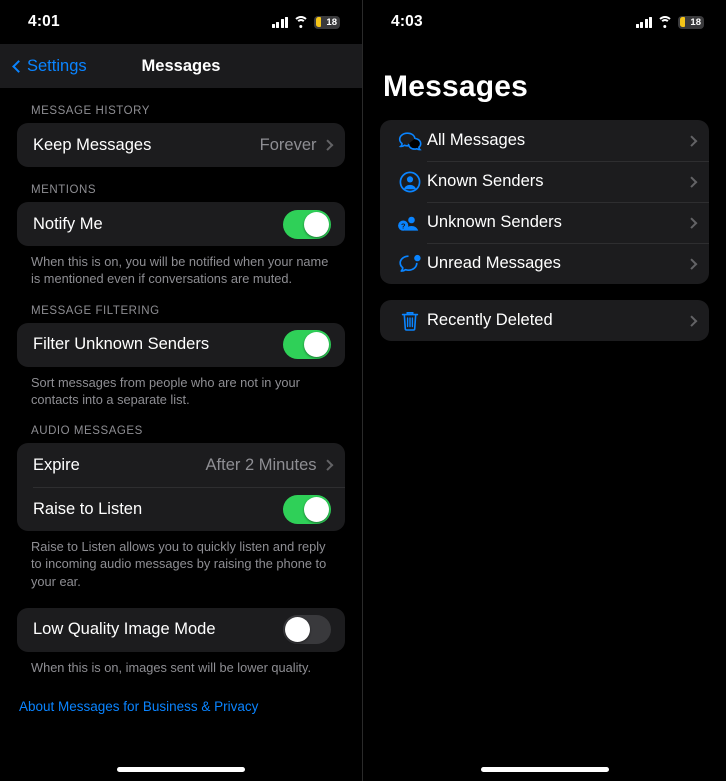 Image resolution: width=726 pixels, height=781 pixels. I want to click on section-header-message-history: MESSAGE HISTORY, so click(91, 111).